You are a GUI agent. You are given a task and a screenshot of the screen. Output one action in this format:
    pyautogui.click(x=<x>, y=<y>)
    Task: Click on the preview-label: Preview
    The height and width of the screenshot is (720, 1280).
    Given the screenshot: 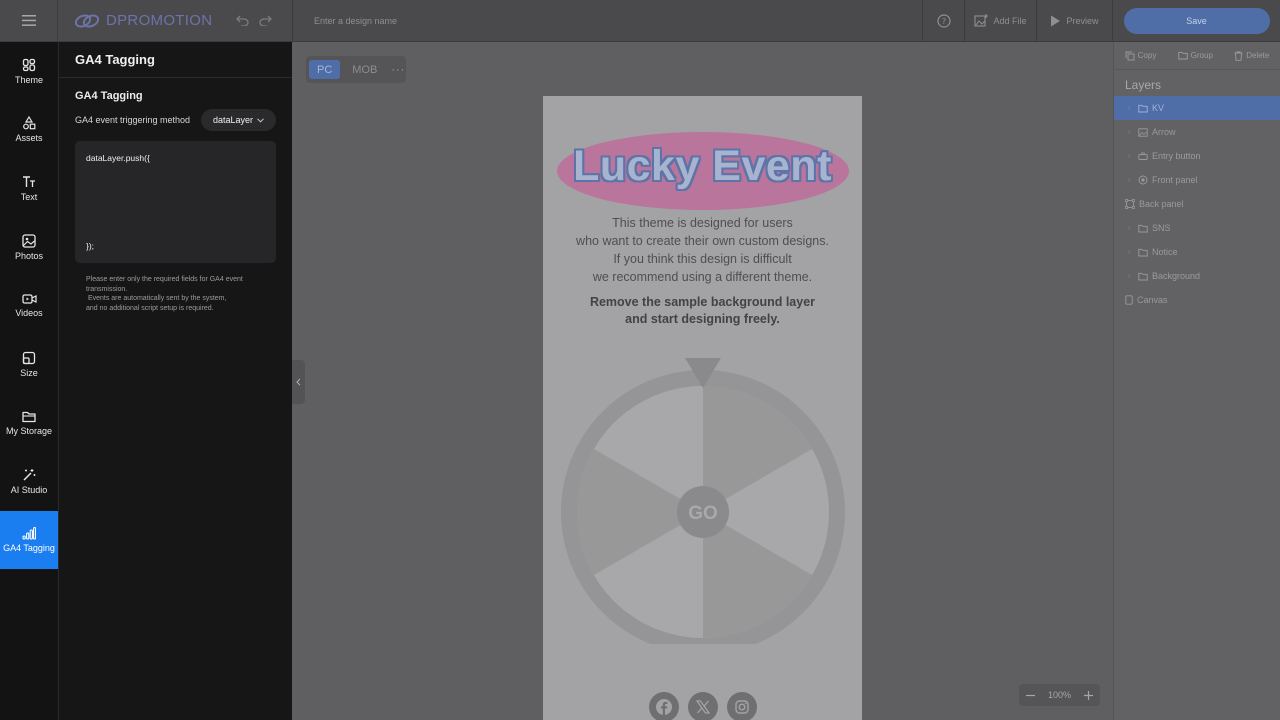 What is the action you would take?
    pyautogui.click(x=1082, y=20)
    